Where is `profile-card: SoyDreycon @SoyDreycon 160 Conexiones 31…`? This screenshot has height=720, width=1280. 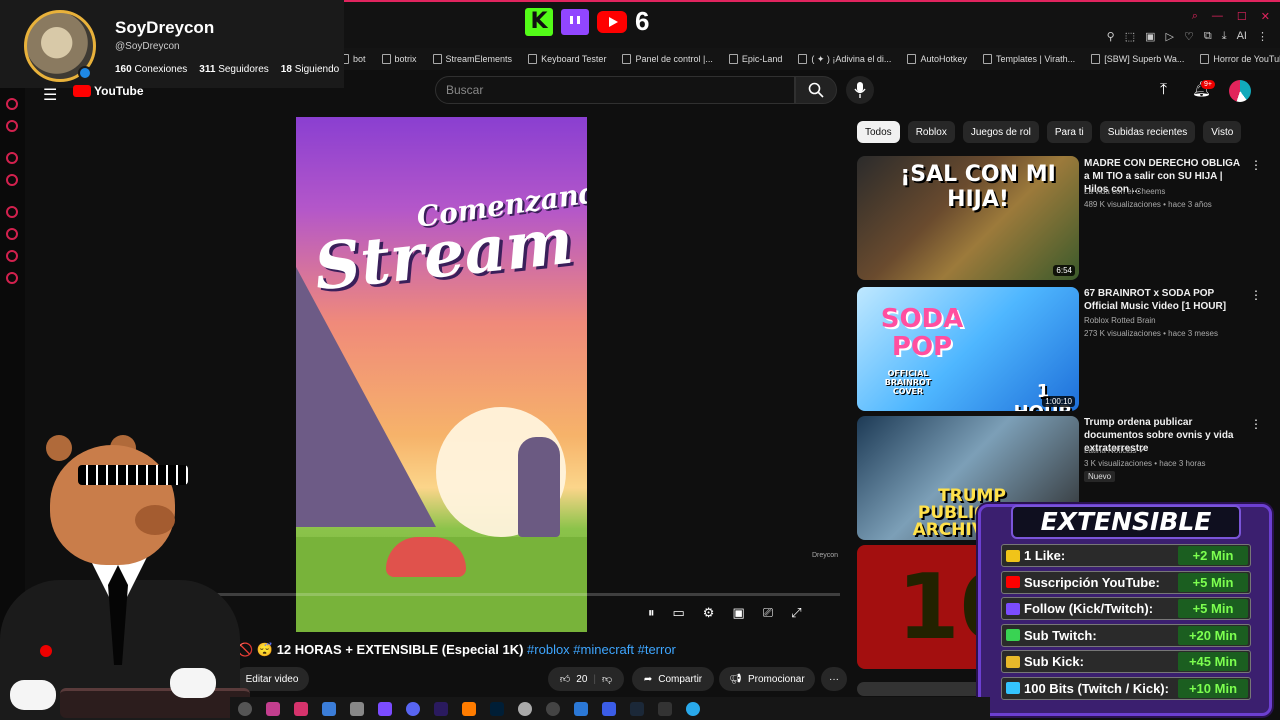 profile-card: SoyDreycon @SoyDreycon 160 Conexiones 31… is located at coordinates (172, 44).